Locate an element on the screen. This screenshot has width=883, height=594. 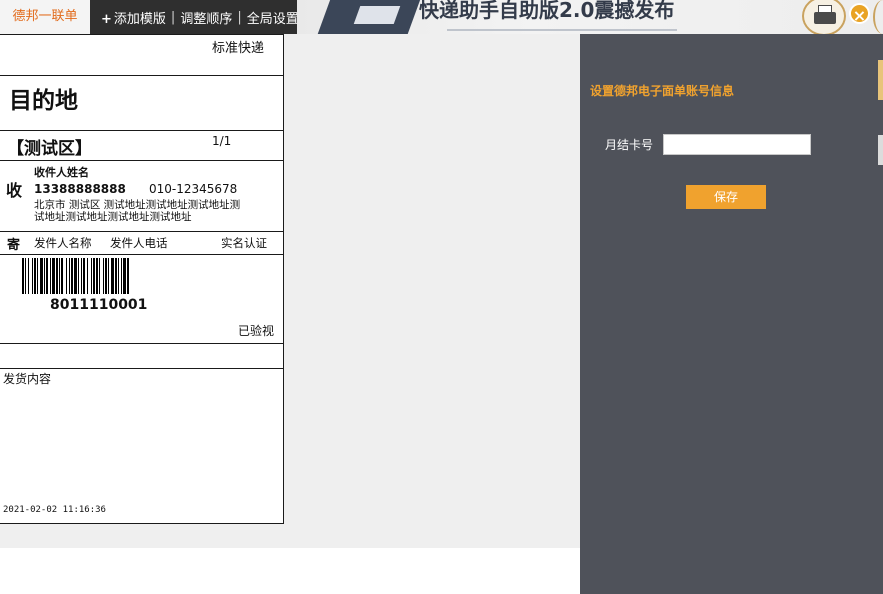
add-template-label: 添加模版 is located at coordinates (139, 19).